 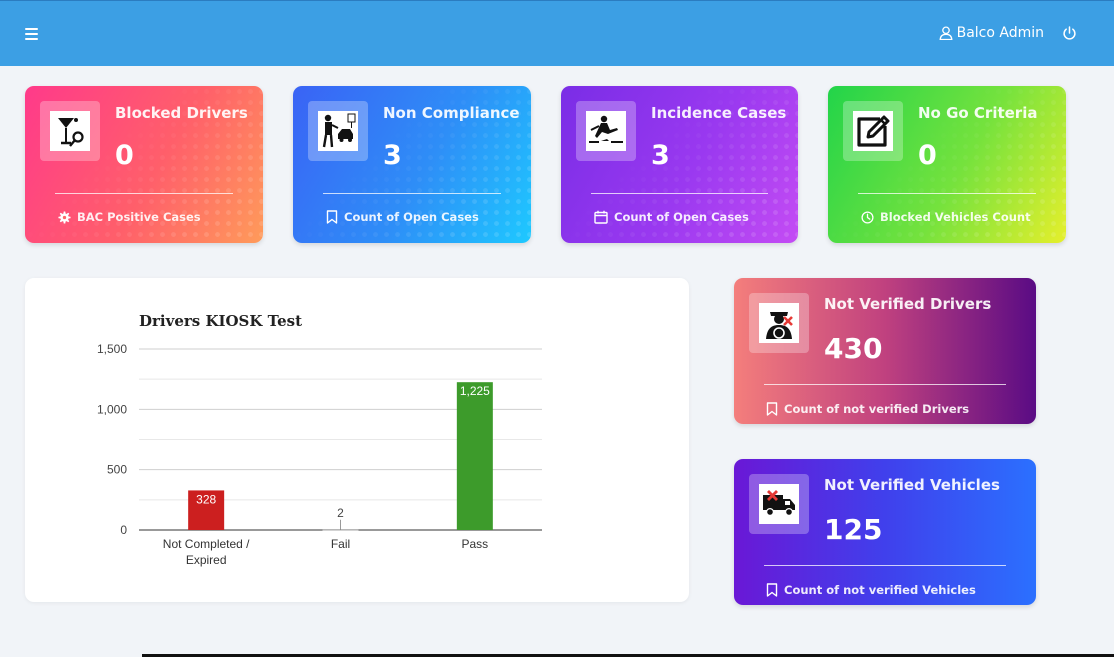 I want to click on data-label: 2, so click(x=340, y=513).